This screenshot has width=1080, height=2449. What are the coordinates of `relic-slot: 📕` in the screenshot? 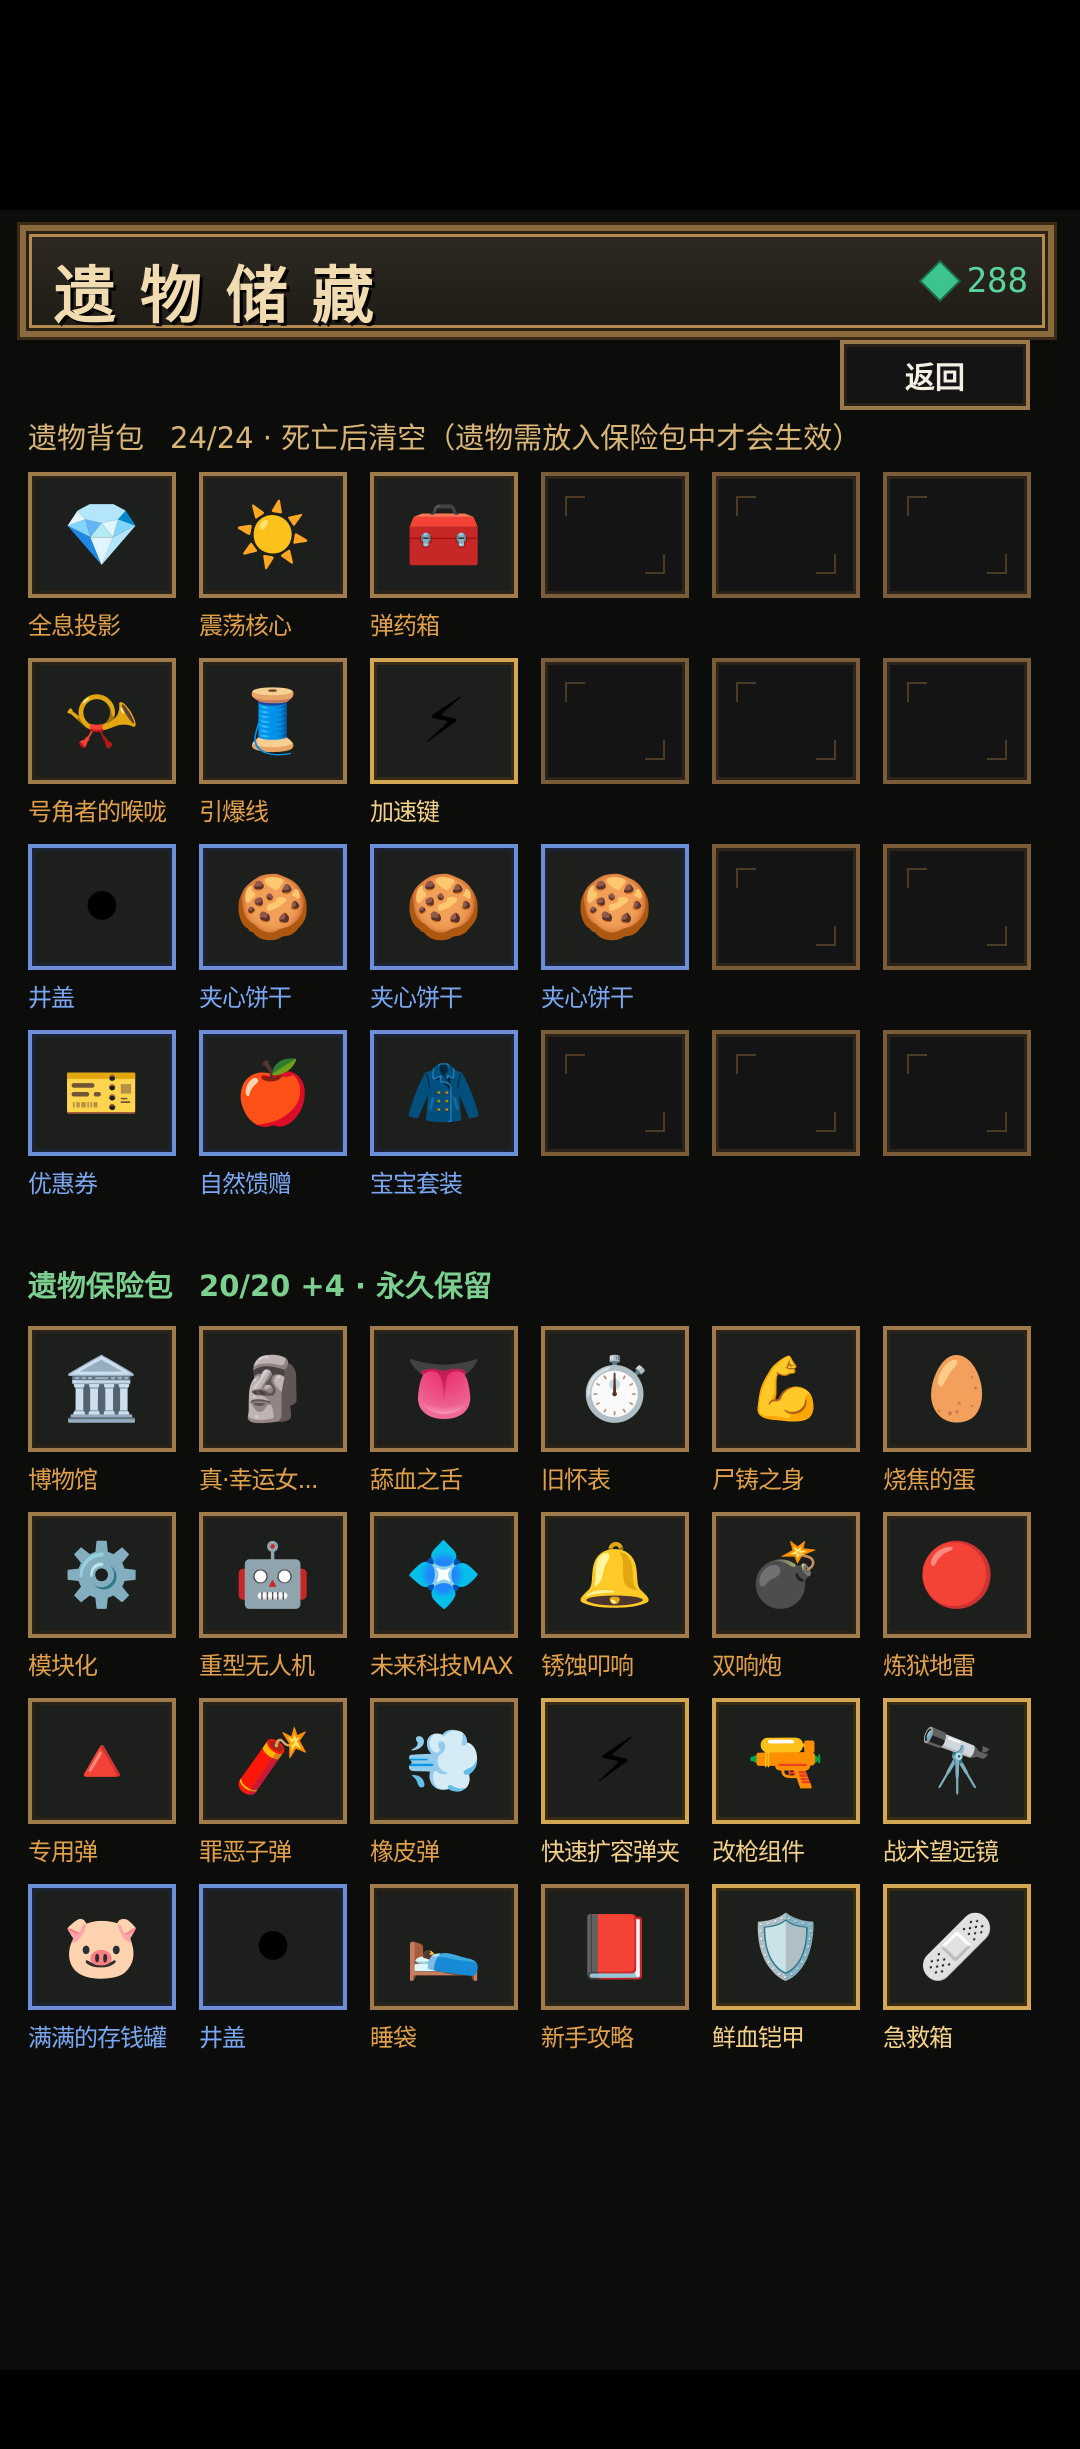 It's located at (615, 1947).